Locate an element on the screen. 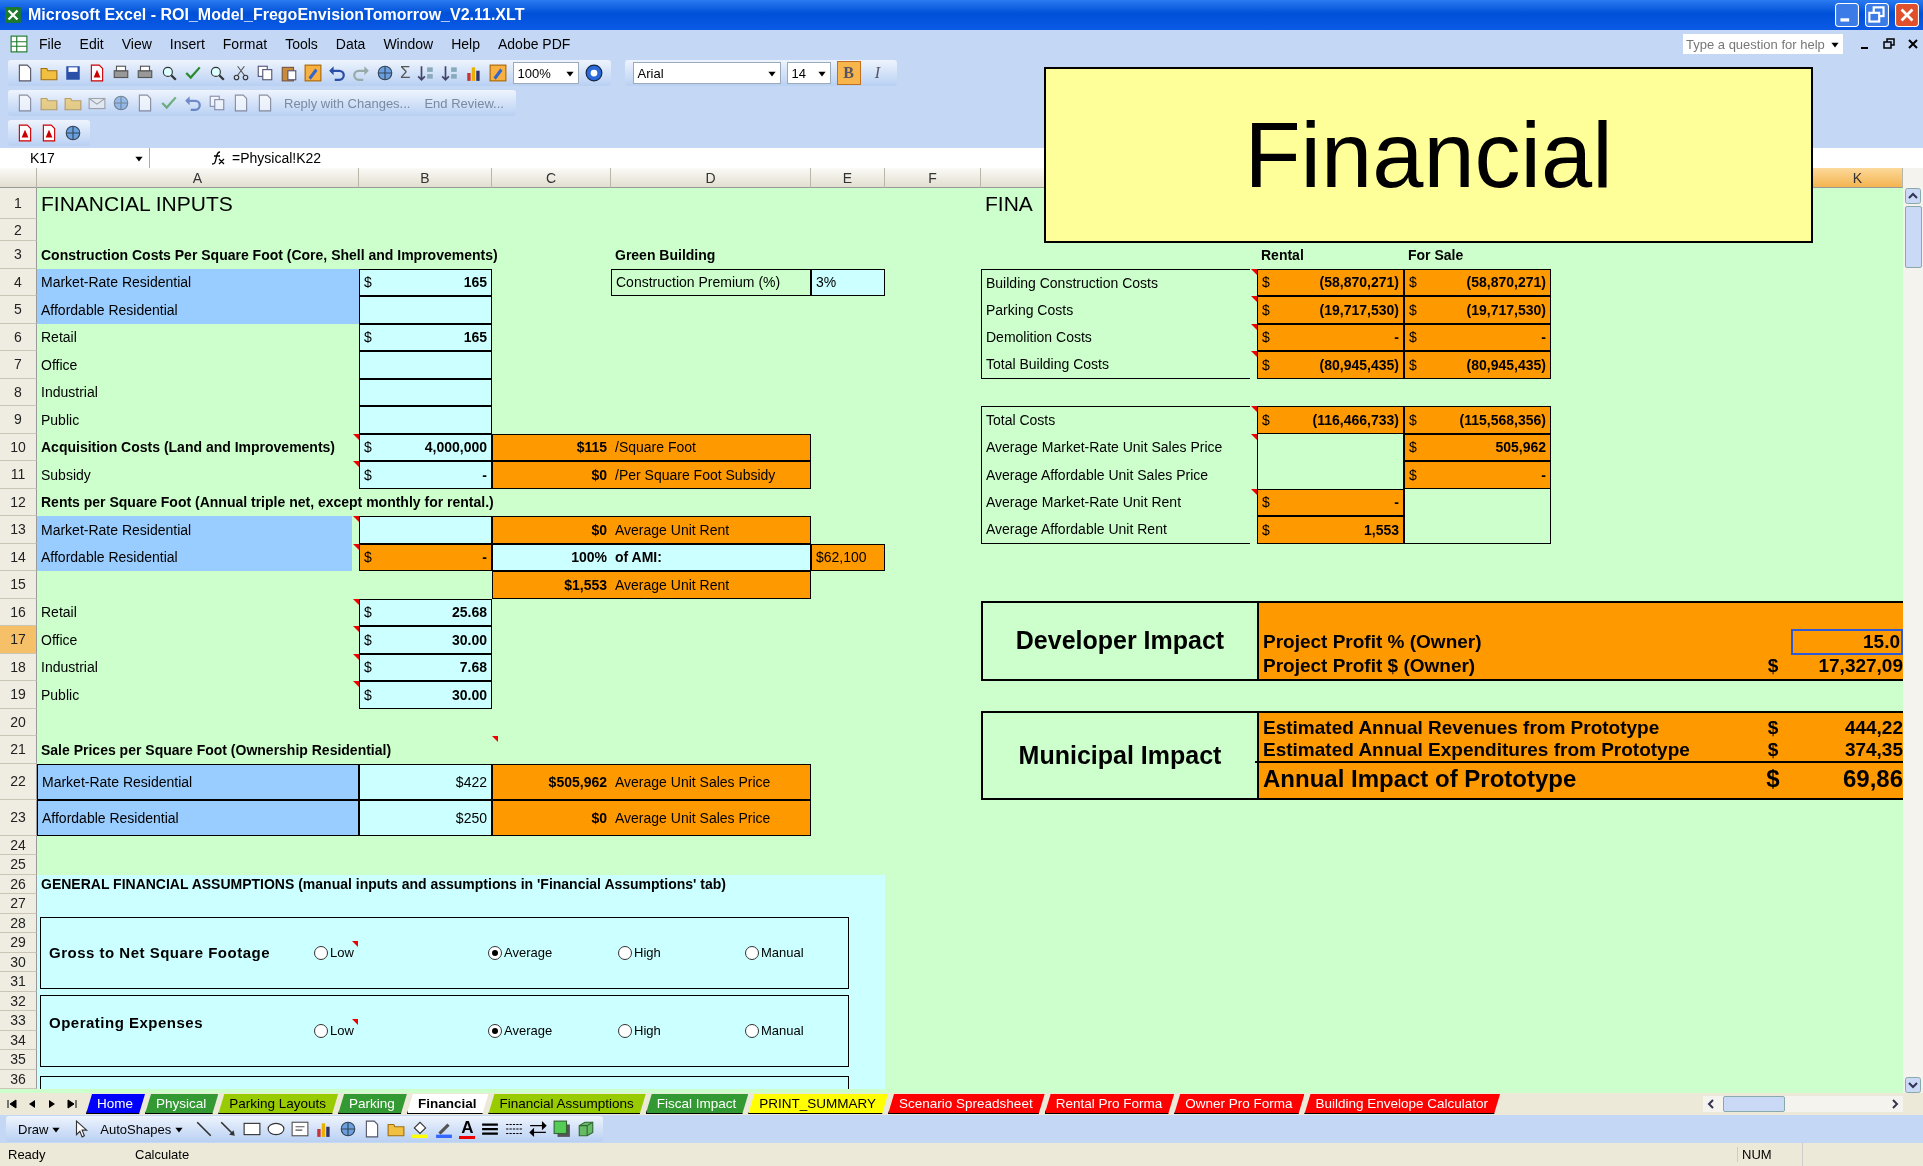  value-cell: $250 is located at coordinates (425, 817).